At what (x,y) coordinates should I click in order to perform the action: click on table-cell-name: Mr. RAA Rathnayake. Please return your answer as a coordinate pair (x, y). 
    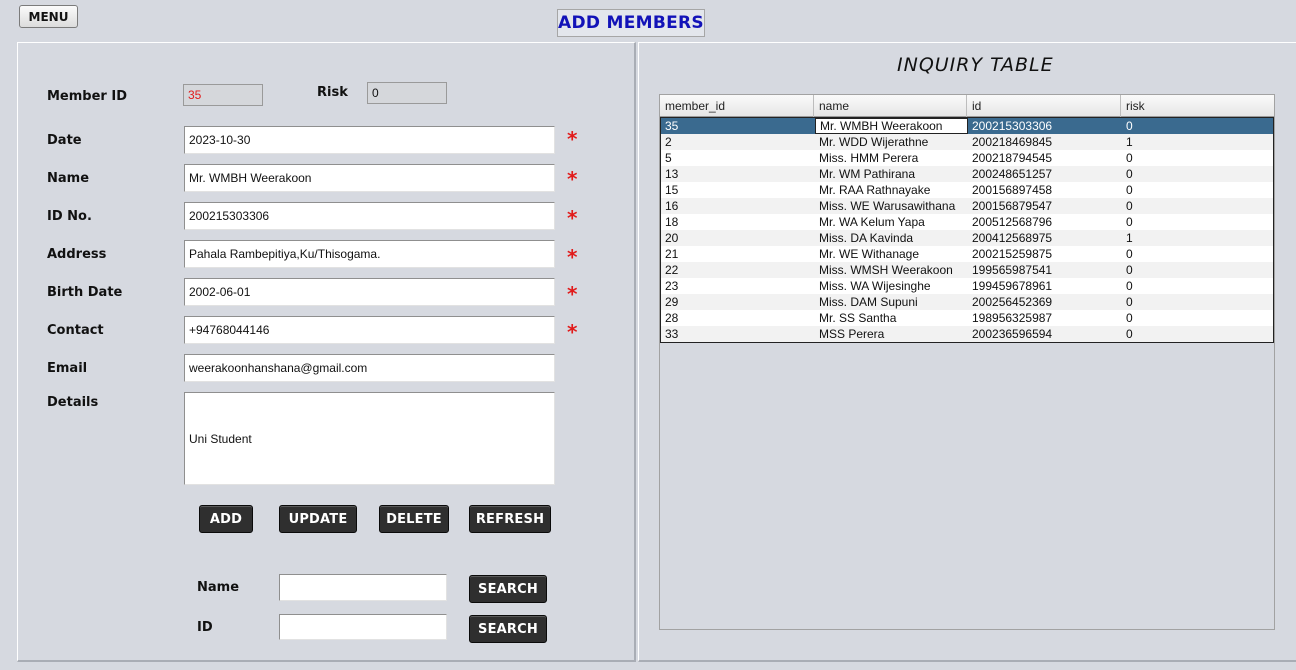
    Looking at the image, I should click on (891, 190).